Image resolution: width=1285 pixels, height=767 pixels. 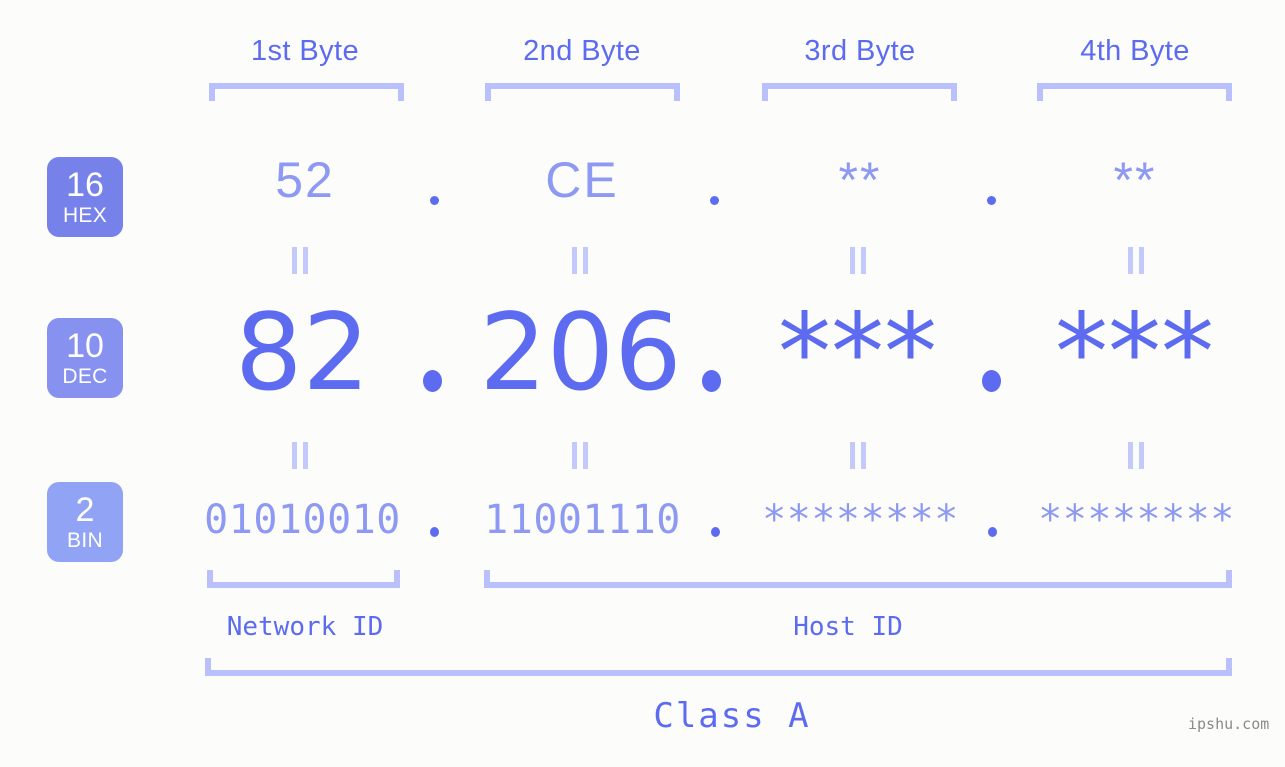 I want to click on bin-value-byte-2: 11001110, so click(x=582, y=520).